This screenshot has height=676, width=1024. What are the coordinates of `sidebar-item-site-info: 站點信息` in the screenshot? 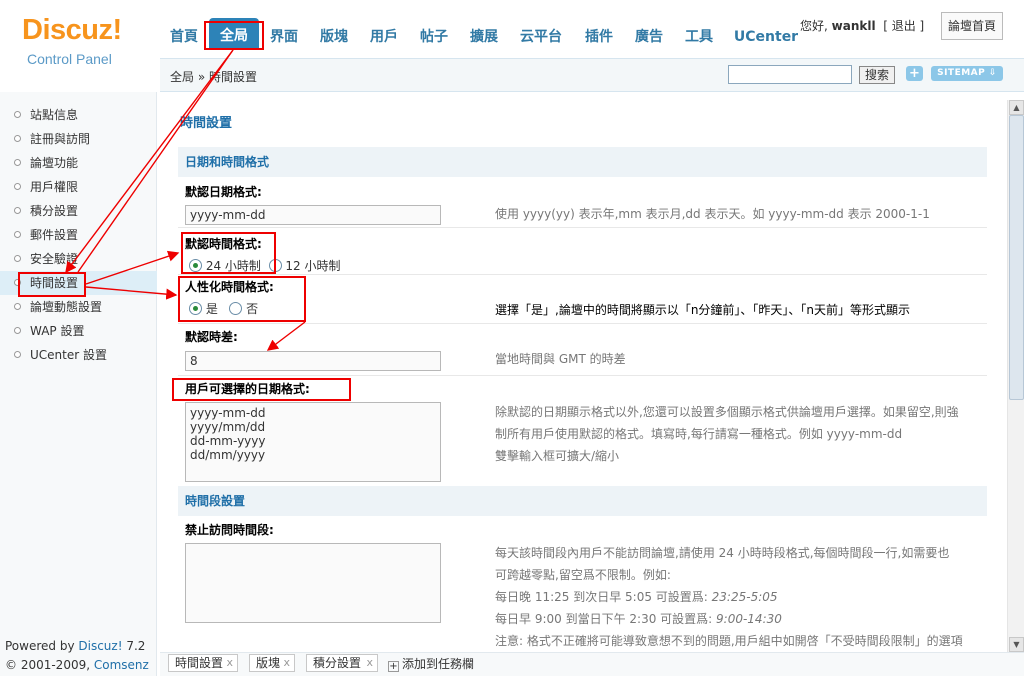 It's located at (78, 115).